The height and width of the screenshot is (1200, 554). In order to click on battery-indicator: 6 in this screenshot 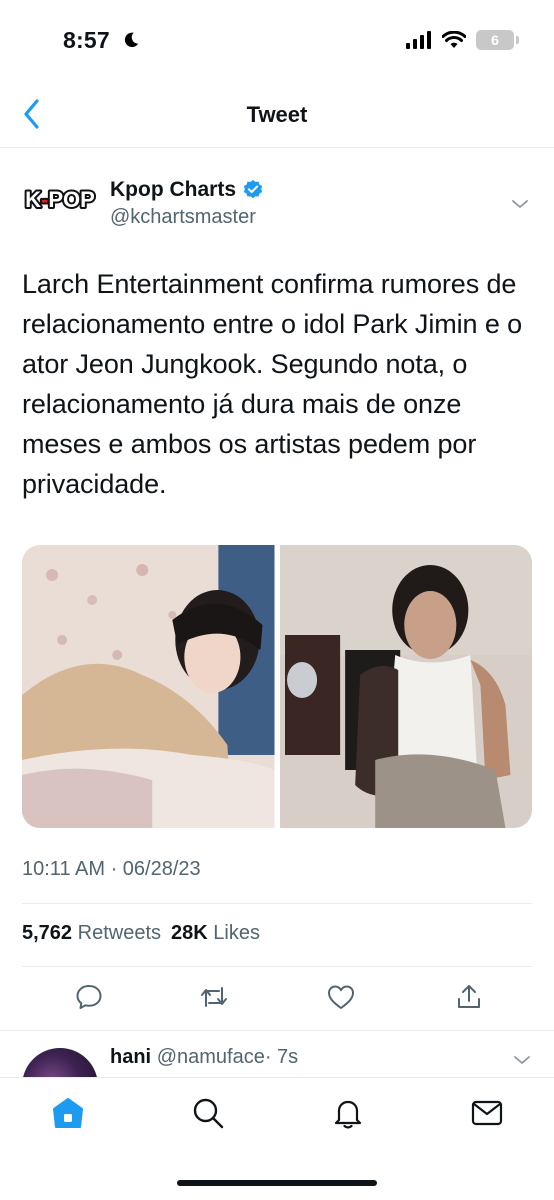, I will do `click(497, 40)`.